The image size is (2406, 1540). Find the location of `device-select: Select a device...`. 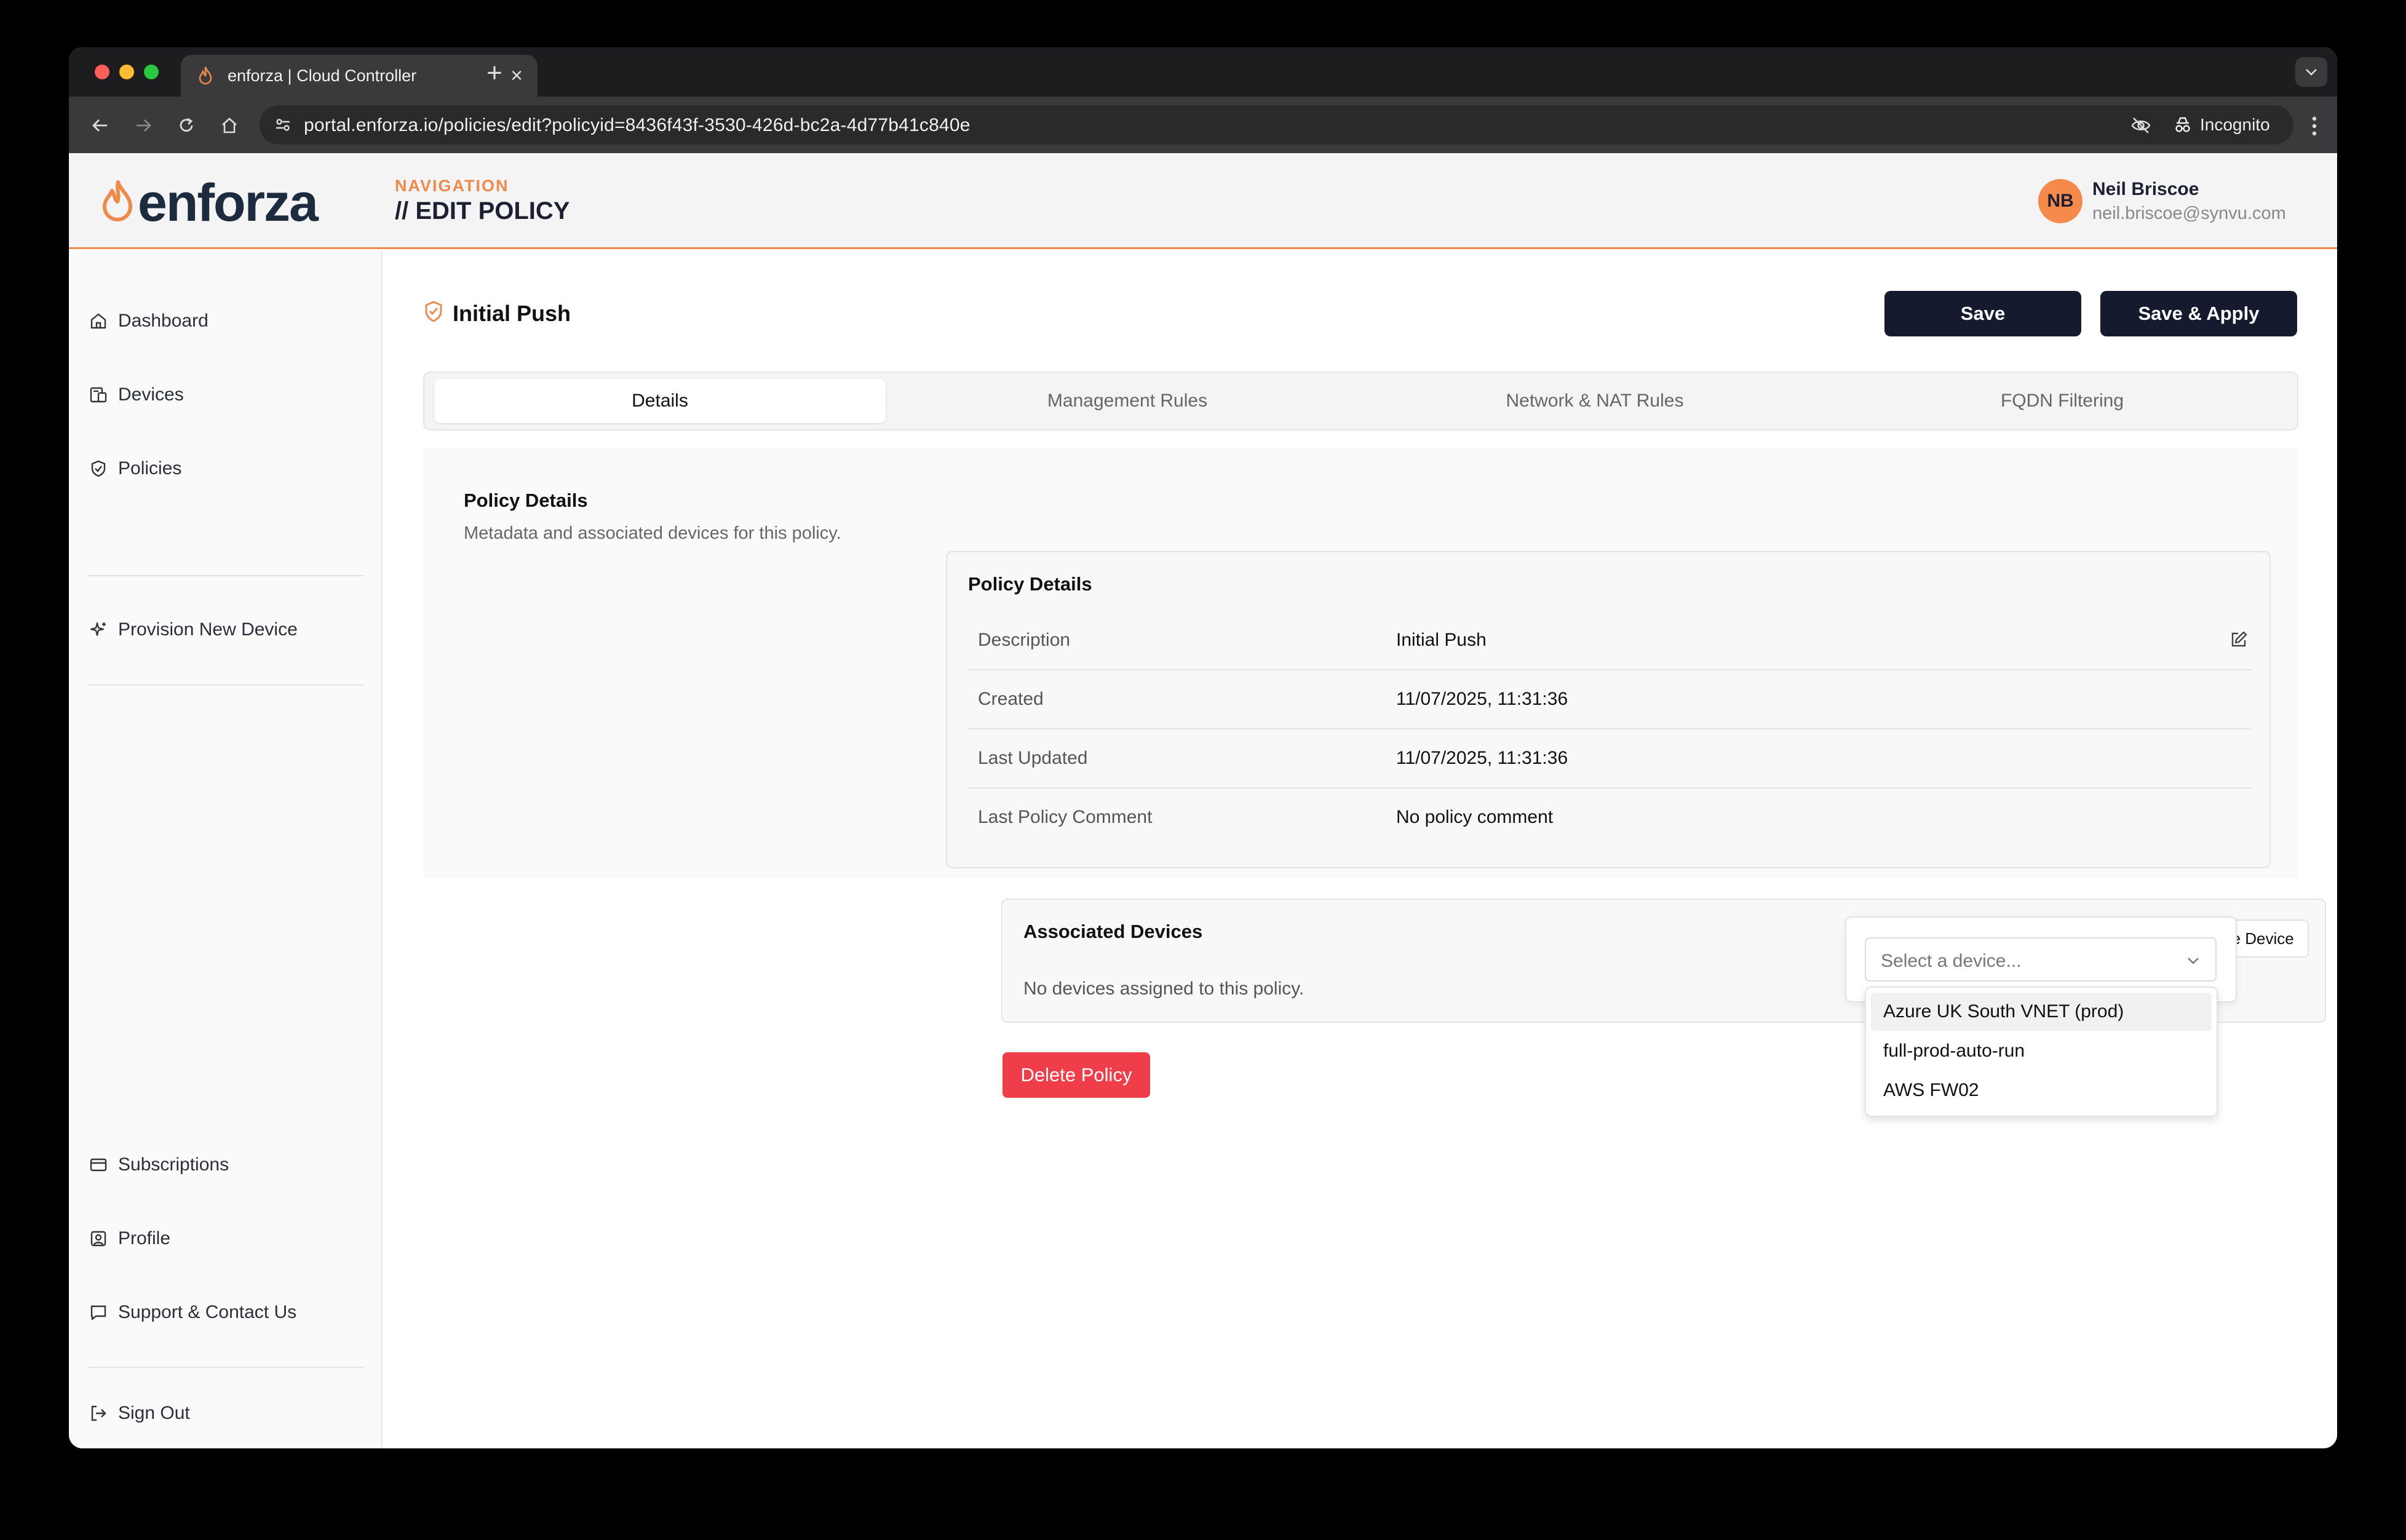

device-select: Select a device... is located at coordinates (2041, 960).